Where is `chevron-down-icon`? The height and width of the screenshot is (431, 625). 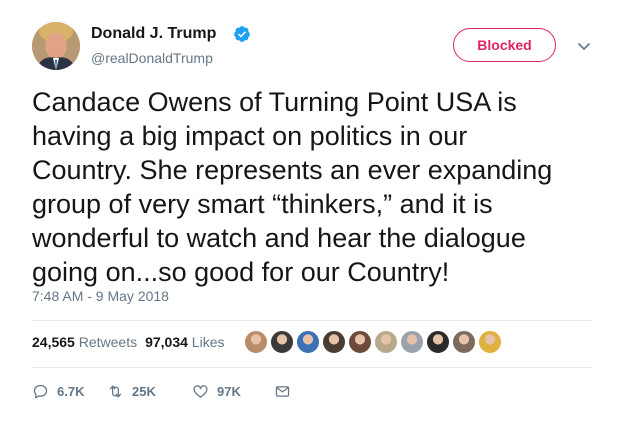 chevron-down-icon is located at coordinates (584, 46).